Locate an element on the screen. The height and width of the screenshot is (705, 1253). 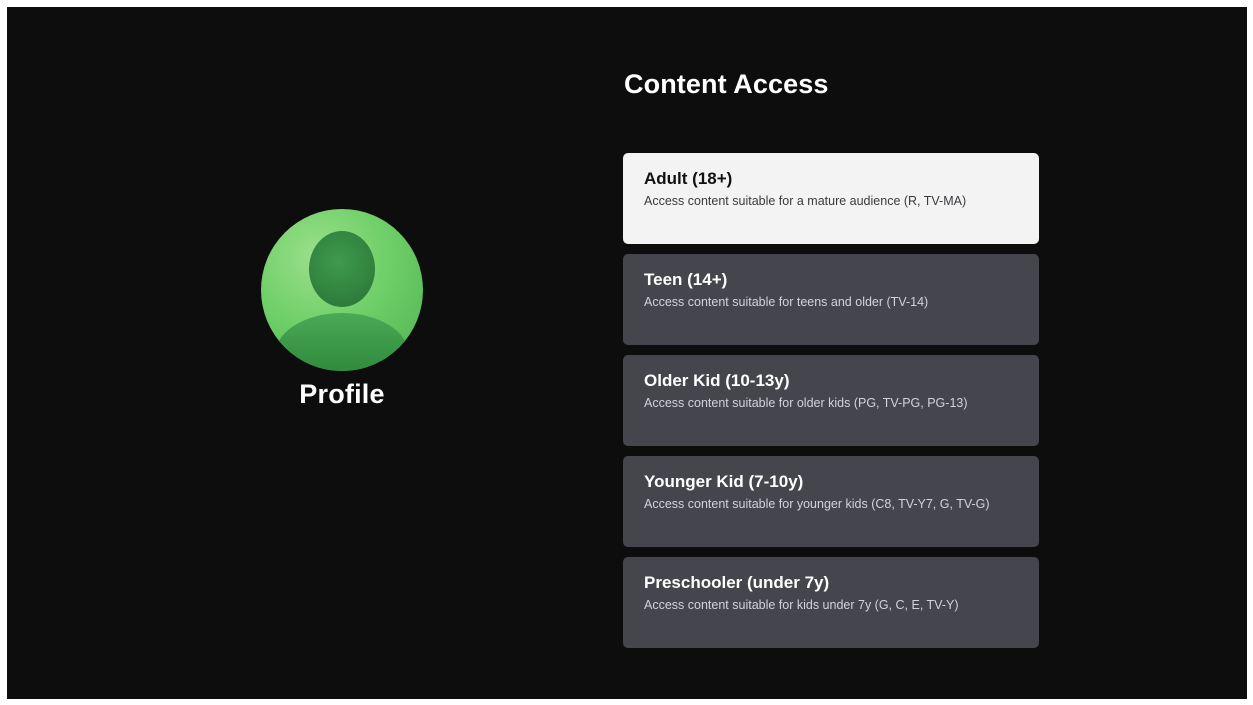
option-title: Teen (14+) is located at coordinates (686, 279).